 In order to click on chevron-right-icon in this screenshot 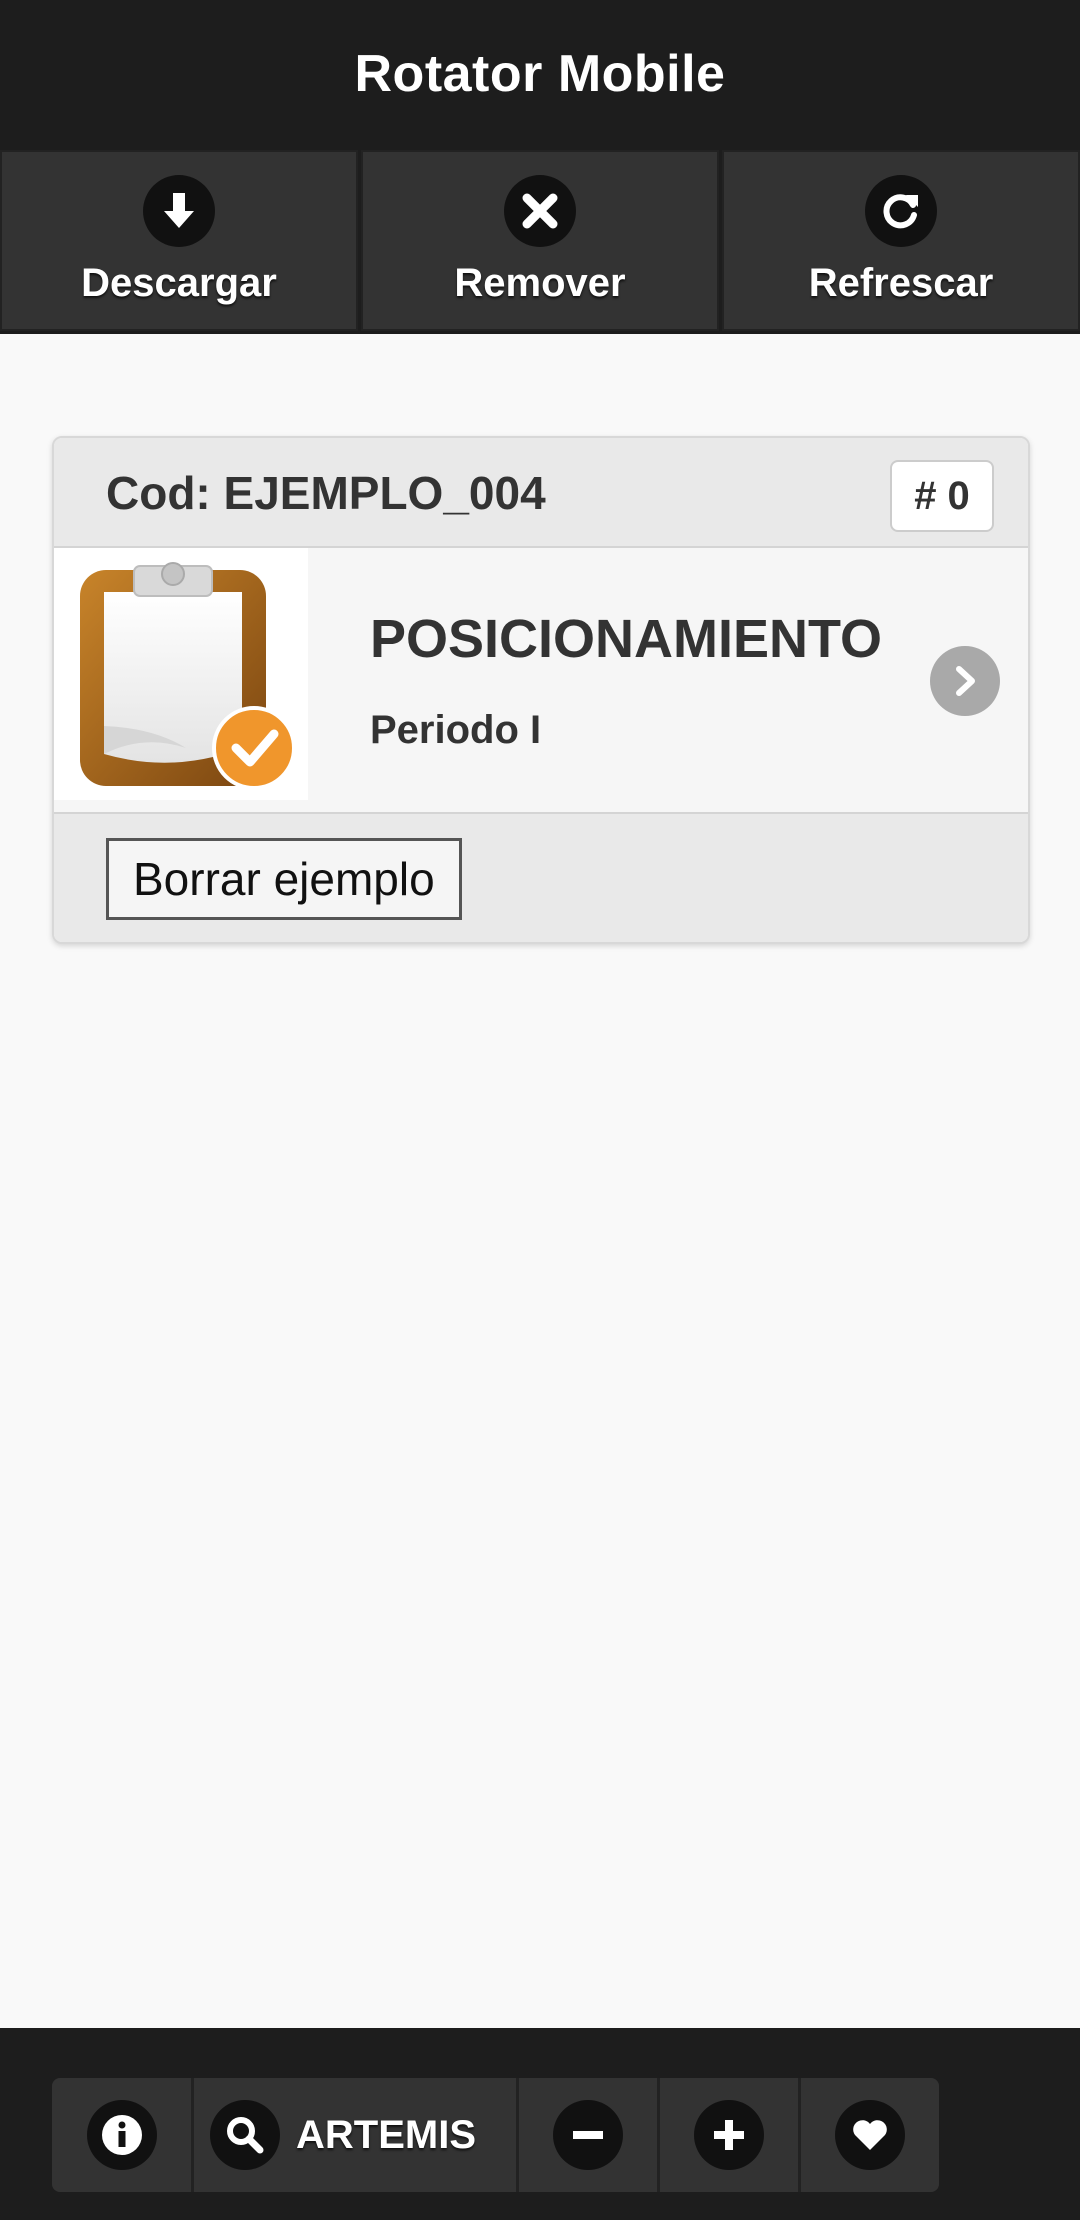, I will do `click(965, 681)`.